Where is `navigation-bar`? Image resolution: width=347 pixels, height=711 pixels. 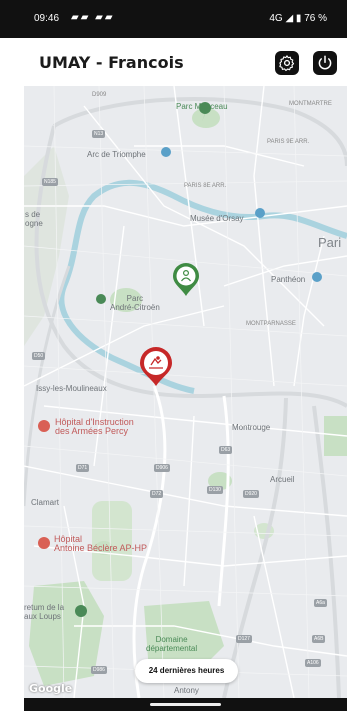
navigation-bar is located at coordinates (185, 704).